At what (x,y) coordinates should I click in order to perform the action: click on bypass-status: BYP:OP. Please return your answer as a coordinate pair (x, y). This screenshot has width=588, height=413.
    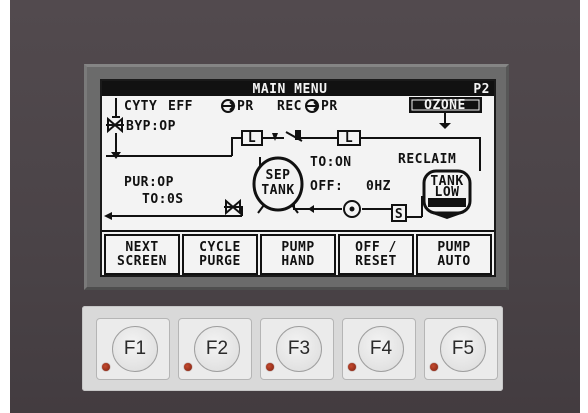
    Looking at the image, I should click on (151, 126).